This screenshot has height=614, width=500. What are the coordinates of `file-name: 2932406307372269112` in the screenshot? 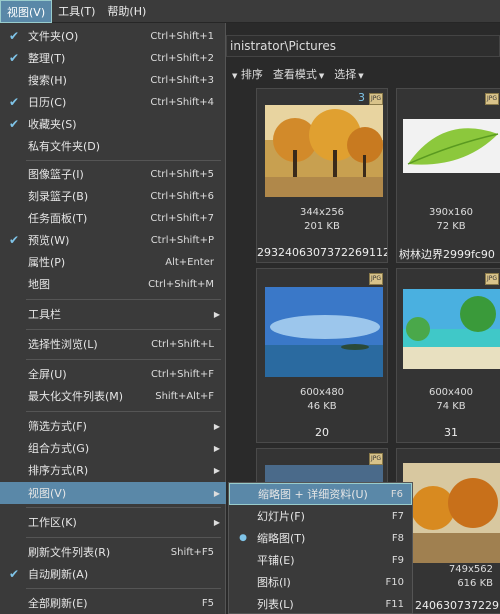 It's located at (322, 252).